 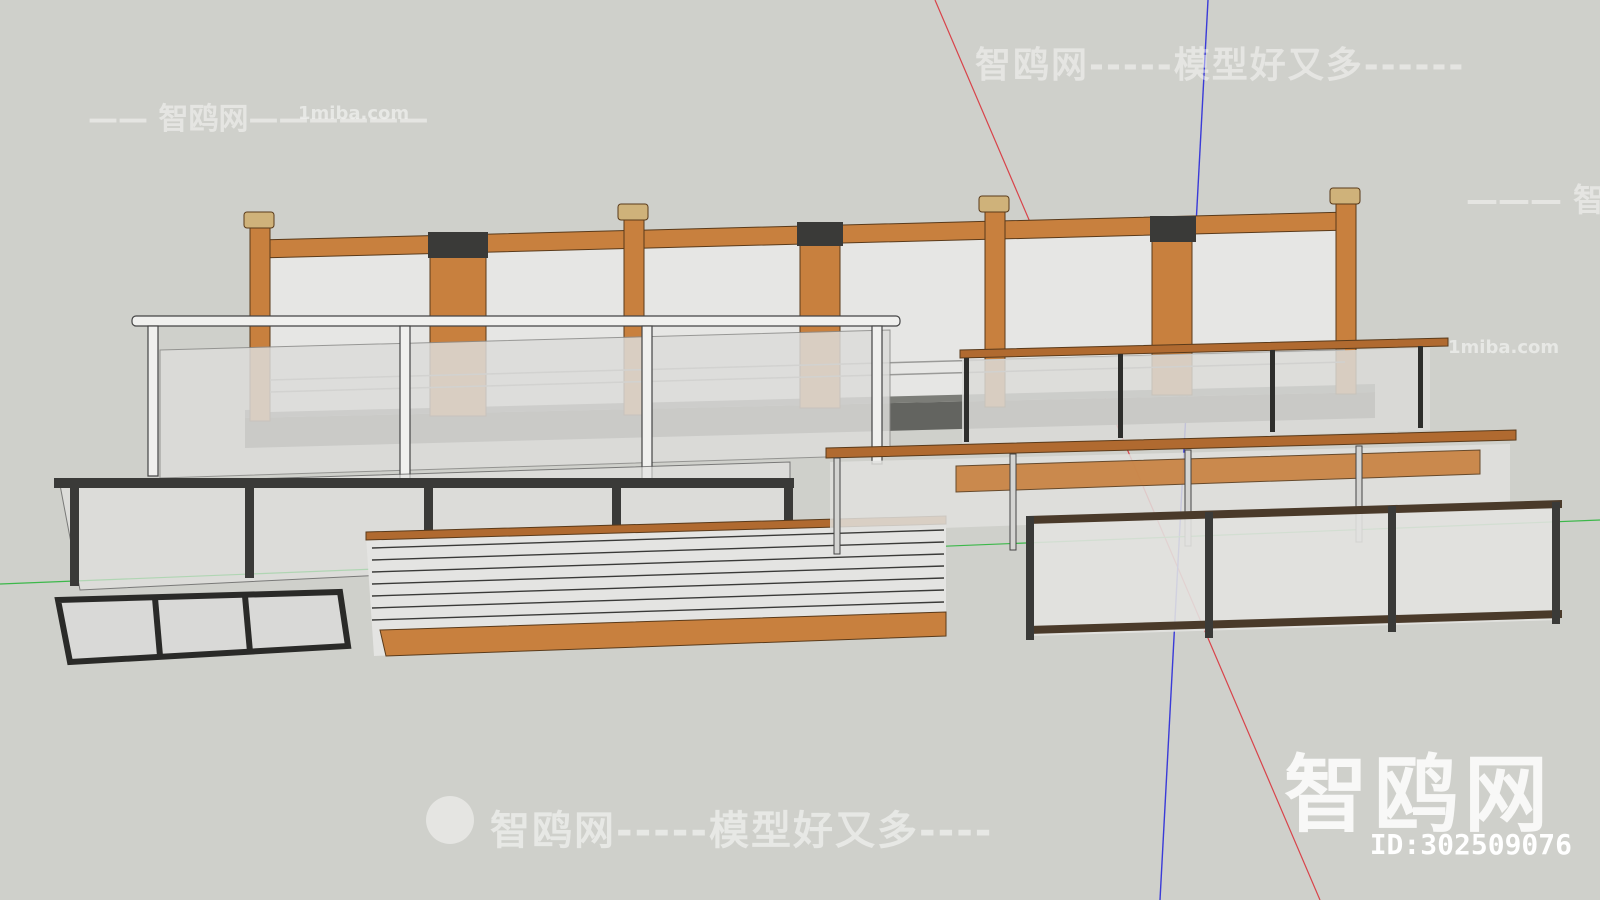 What do you see at coordinates (354, 113) in the screenshot?
I see `watermark-site-left: 1miba.com` at bounding box center [354, 113].